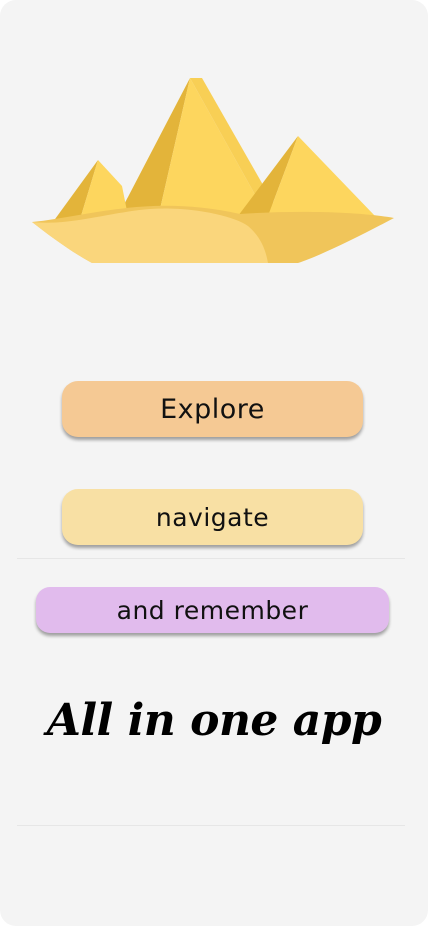 This screenshot has width=428, height=926. I want to click on divider-top, so click(211, 558).